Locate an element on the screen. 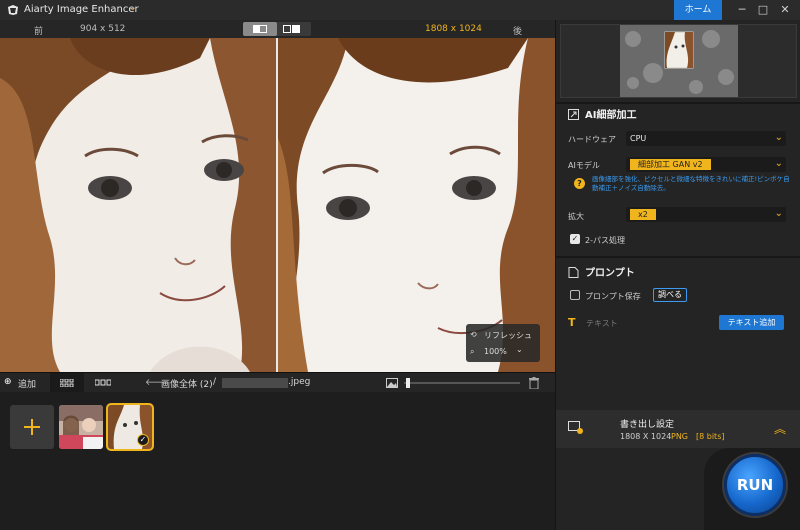 The height and width of the screenshot is (530, 800). split-view-button is located at coordinates (260, 29).